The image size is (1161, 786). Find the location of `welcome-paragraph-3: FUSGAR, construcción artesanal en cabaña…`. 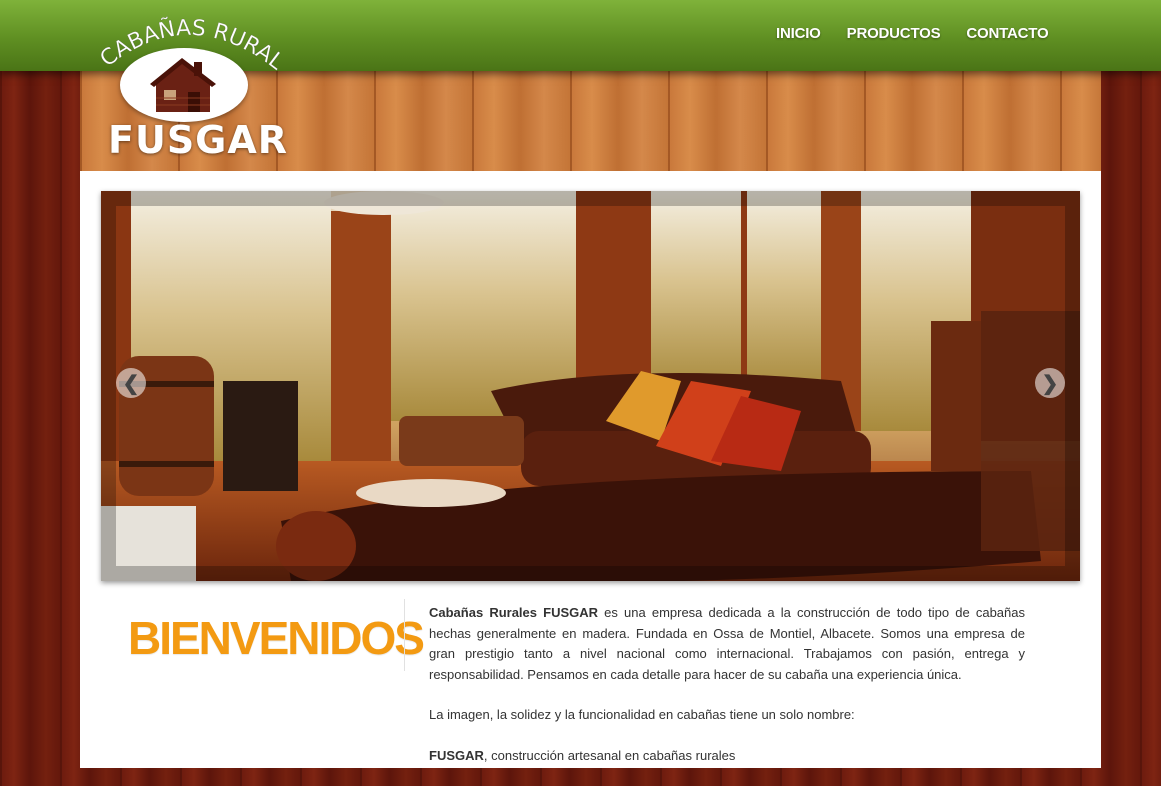

welcome-paragraph-3: FUSGAR, construcción artesanal en cabaña… is located at coordinates (727, 756).